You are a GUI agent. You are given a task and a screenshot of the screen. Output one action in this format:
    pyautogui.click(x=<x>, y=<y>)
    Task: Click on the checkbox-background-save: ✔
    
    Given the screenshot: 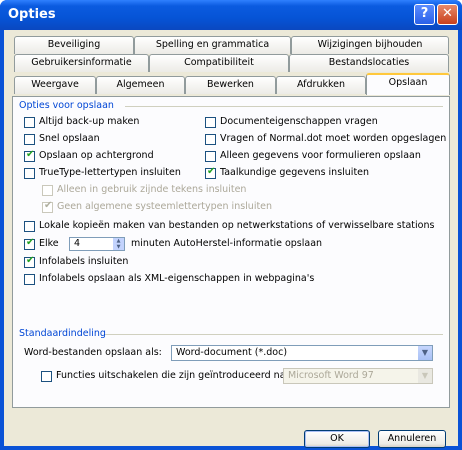 What is the action you would take?
    pyautogui.click(x=29, y=155)
    